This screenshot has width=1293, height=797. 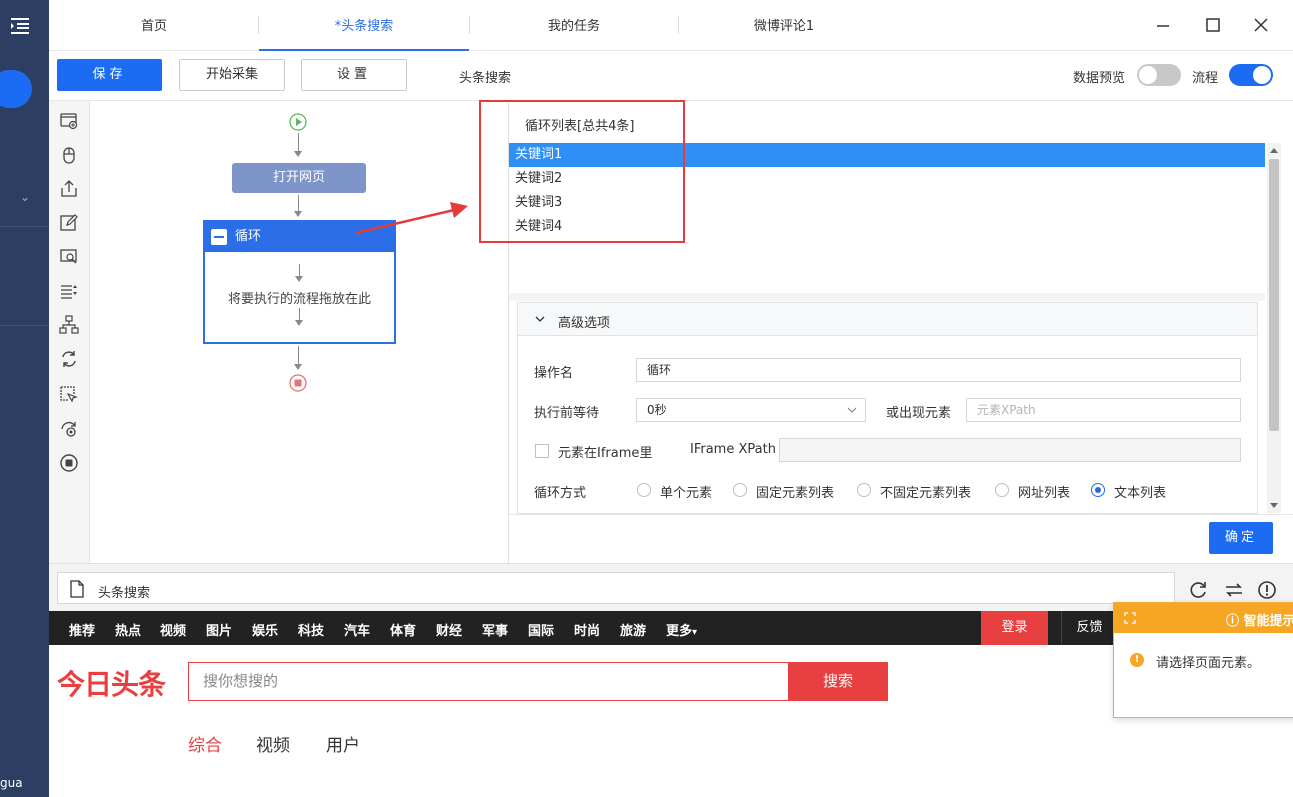 I want to click on smart-tip-header: ⓘ 智能提示, so click(x=1203, y=618).